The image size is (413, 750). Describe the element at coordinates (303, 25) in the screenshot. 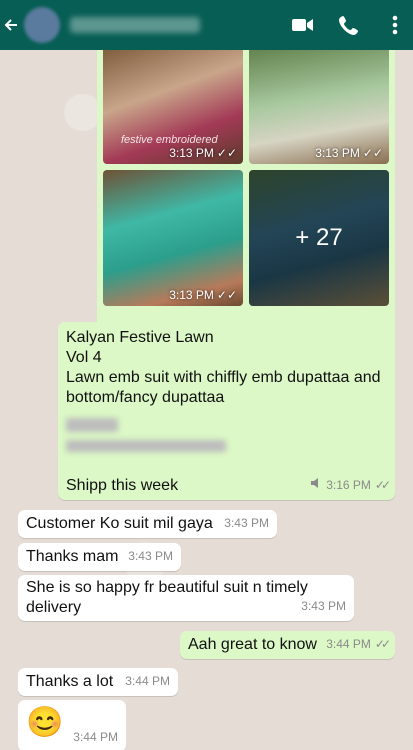

I see `video-call-icon` at that location.